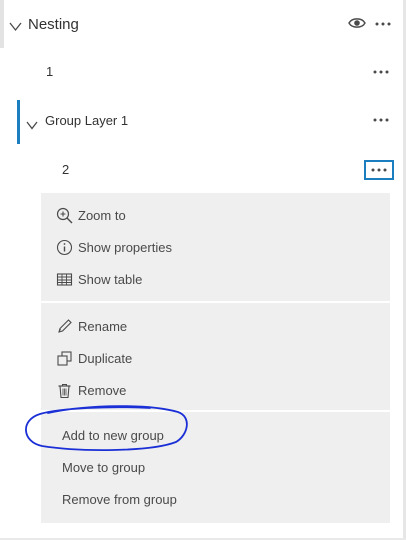 Image resolution: width=406 pixels, height=540 pixels. What do you see at coordinates (113, 435) in the screenshot?
I see `menu-item-add-to-new-group: Add to new group` at bounding box center [113, 435].